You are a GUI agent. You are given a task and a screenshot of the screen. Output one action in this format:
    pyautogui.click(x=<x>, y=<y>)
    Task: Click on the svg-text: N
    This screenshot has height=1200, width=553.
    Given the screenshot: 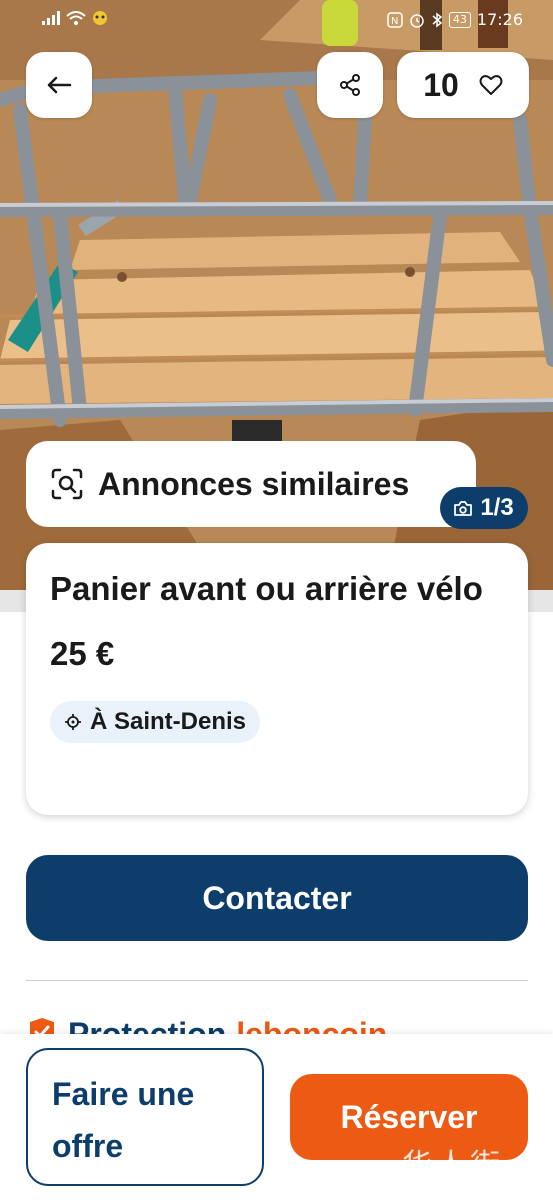 What is the action you would take?
    pyautogui.click(x=394, y=21)
    